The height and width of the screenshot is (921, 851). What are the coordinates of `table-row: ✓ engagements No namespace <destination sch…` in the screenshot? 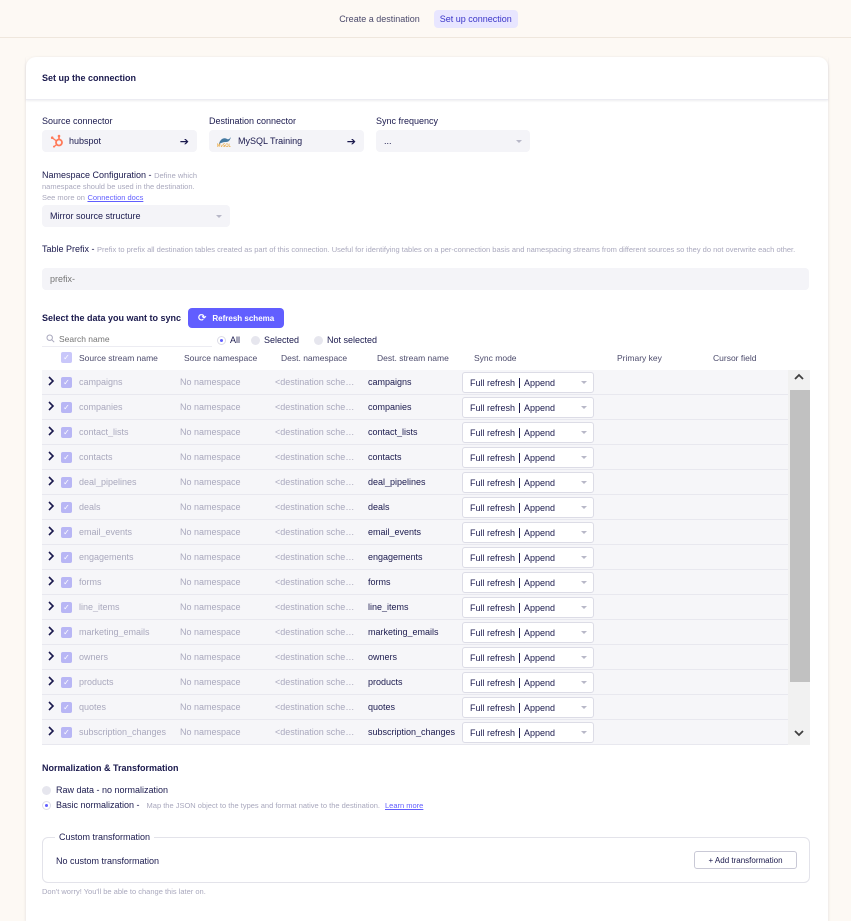 It's located at (415, 557).